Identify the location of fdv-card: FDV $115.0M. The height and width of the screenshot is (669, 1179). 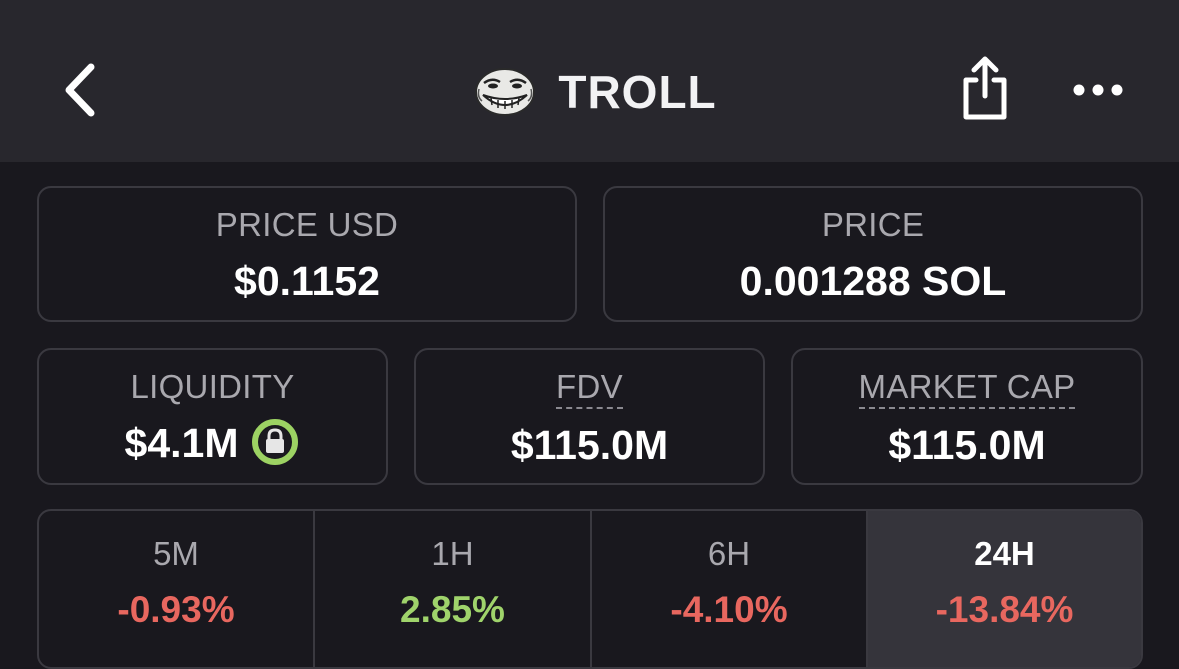
(589, 416).